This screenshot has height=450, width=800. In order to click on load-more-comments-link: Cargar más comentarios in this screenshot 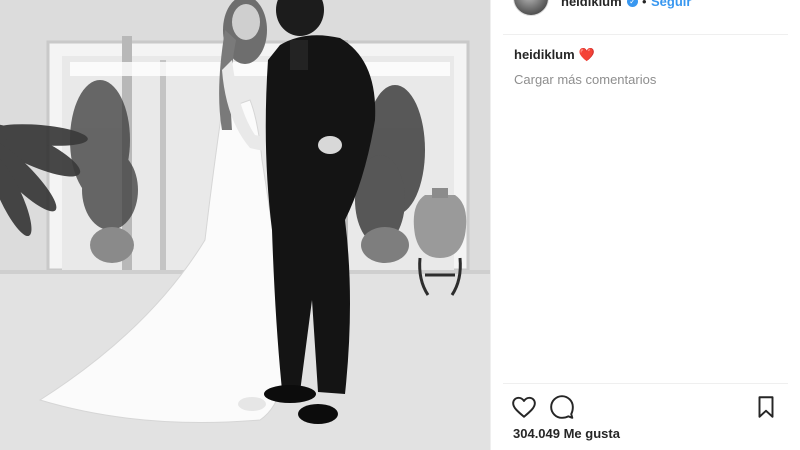, I will do `click(585, 79)`.